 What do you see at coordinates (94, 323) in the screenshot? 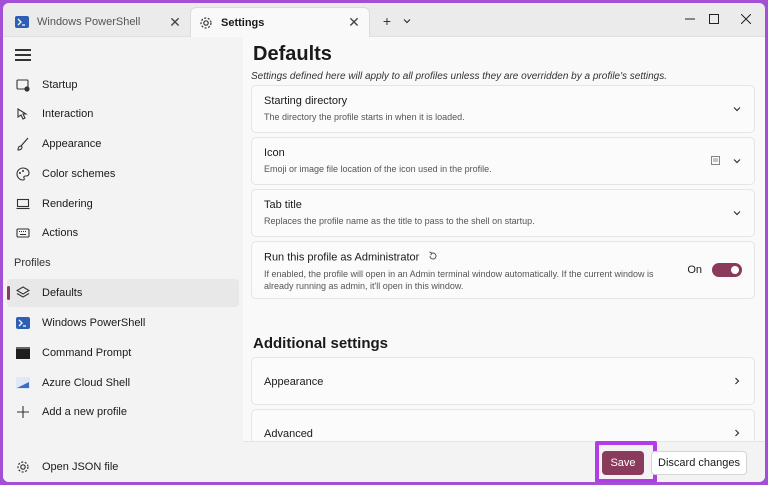
I see `sidebar-item-label: Windows PowerShell` at bounding box center [94, 323].